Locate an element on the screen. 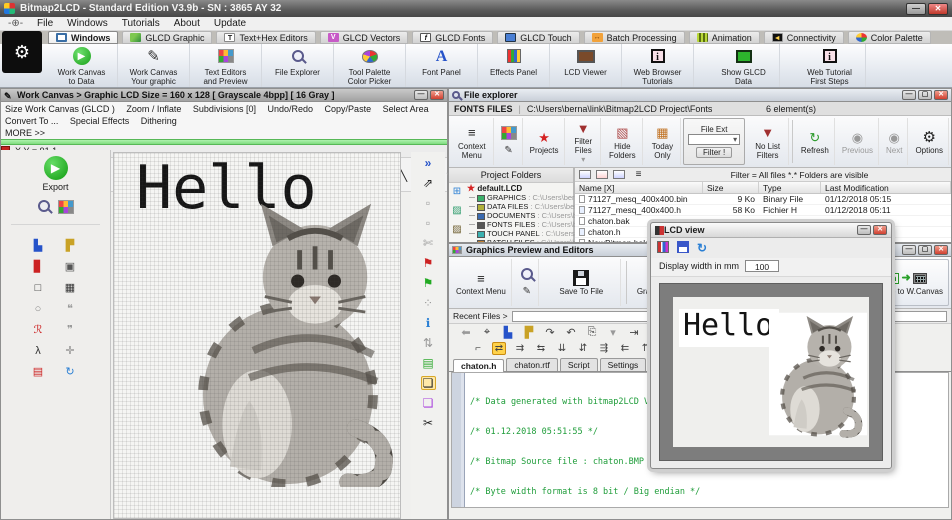 The height and width of the screenshot is (520, 952). no-list-filters-button: ▼ No List Filters is located at coordinates (768, 141).